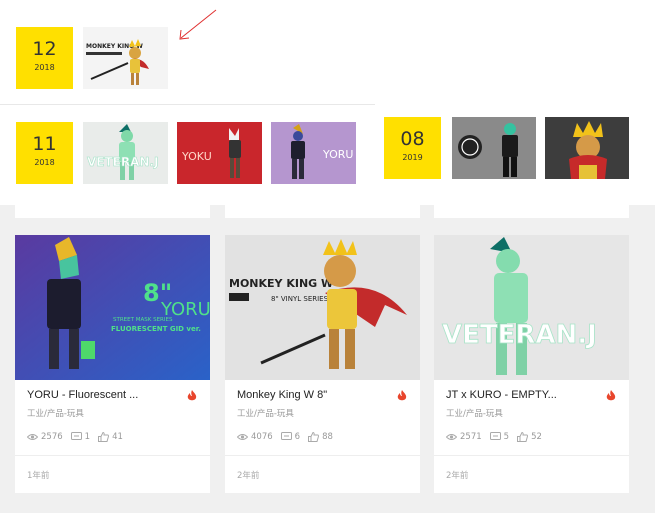  What do you see at coordinates (300, 299) in the screenshot?
I see `cover-line1-text: 8" VINYL SERIES` at bounding box center [300, 299].